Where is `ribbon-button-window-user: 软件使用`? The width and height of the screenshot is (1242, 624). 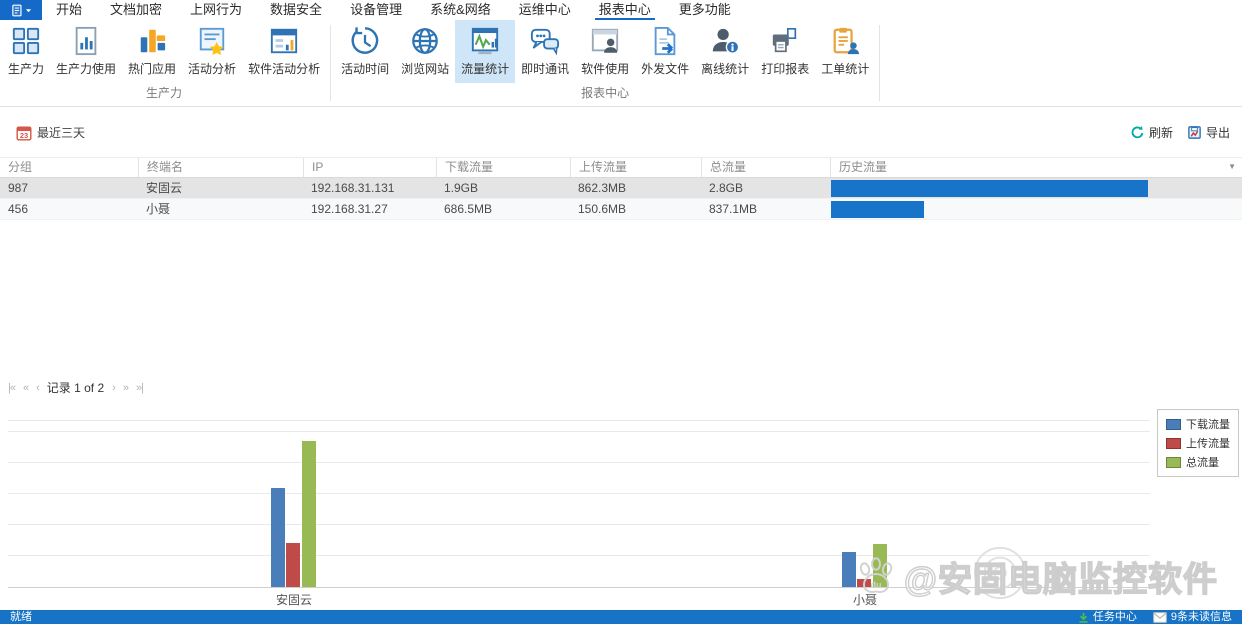 ribbon-button-window-user: 软件使用 is located at coordinates (605, 51).